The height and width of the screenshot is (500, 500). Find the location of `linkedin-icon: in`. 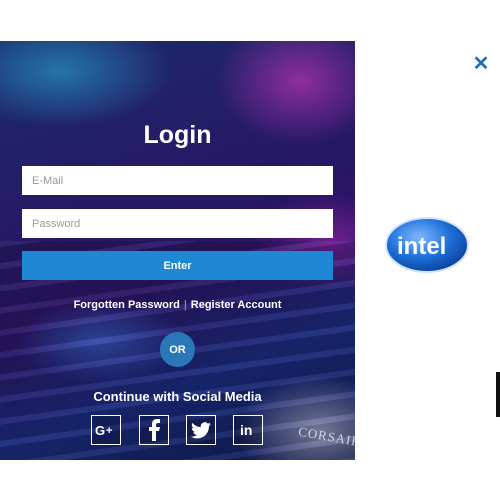

linkedin-icon: in is located at coordinates (246, 430).